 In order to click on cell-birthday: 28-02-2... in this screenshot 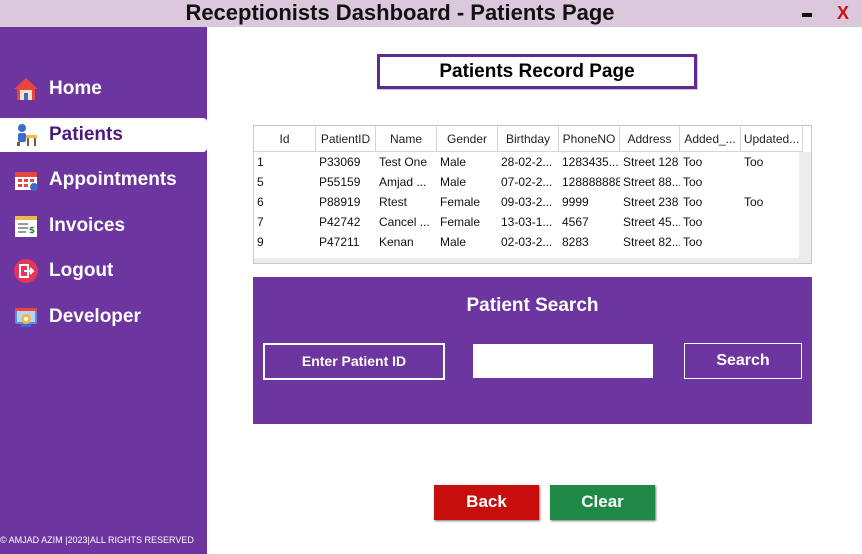, I will do `click(527, 162)`.